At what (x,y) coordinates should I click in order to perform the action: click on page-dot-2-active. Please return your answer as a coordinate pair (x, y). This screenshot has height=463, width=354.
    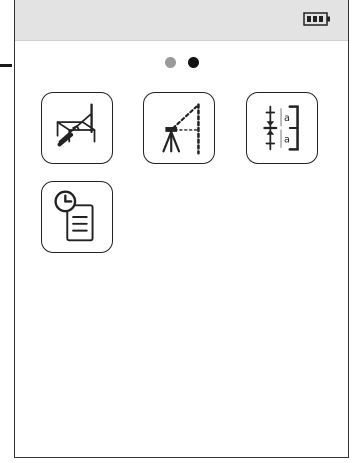
    Looking at the image, I should click on (193, 62).